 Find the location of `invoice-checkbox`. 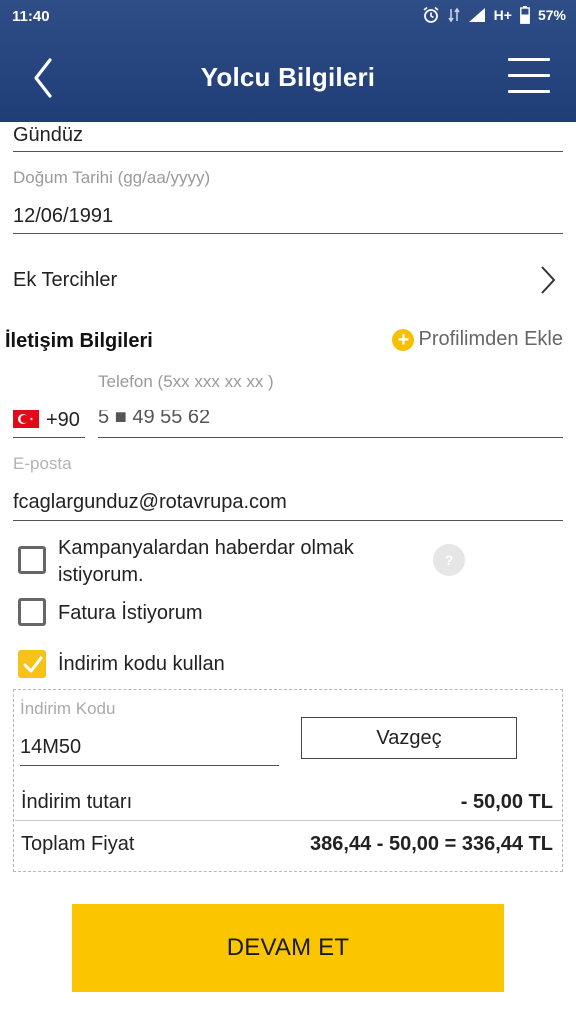

invoice-checkbox is located at coordinates (32, 612).